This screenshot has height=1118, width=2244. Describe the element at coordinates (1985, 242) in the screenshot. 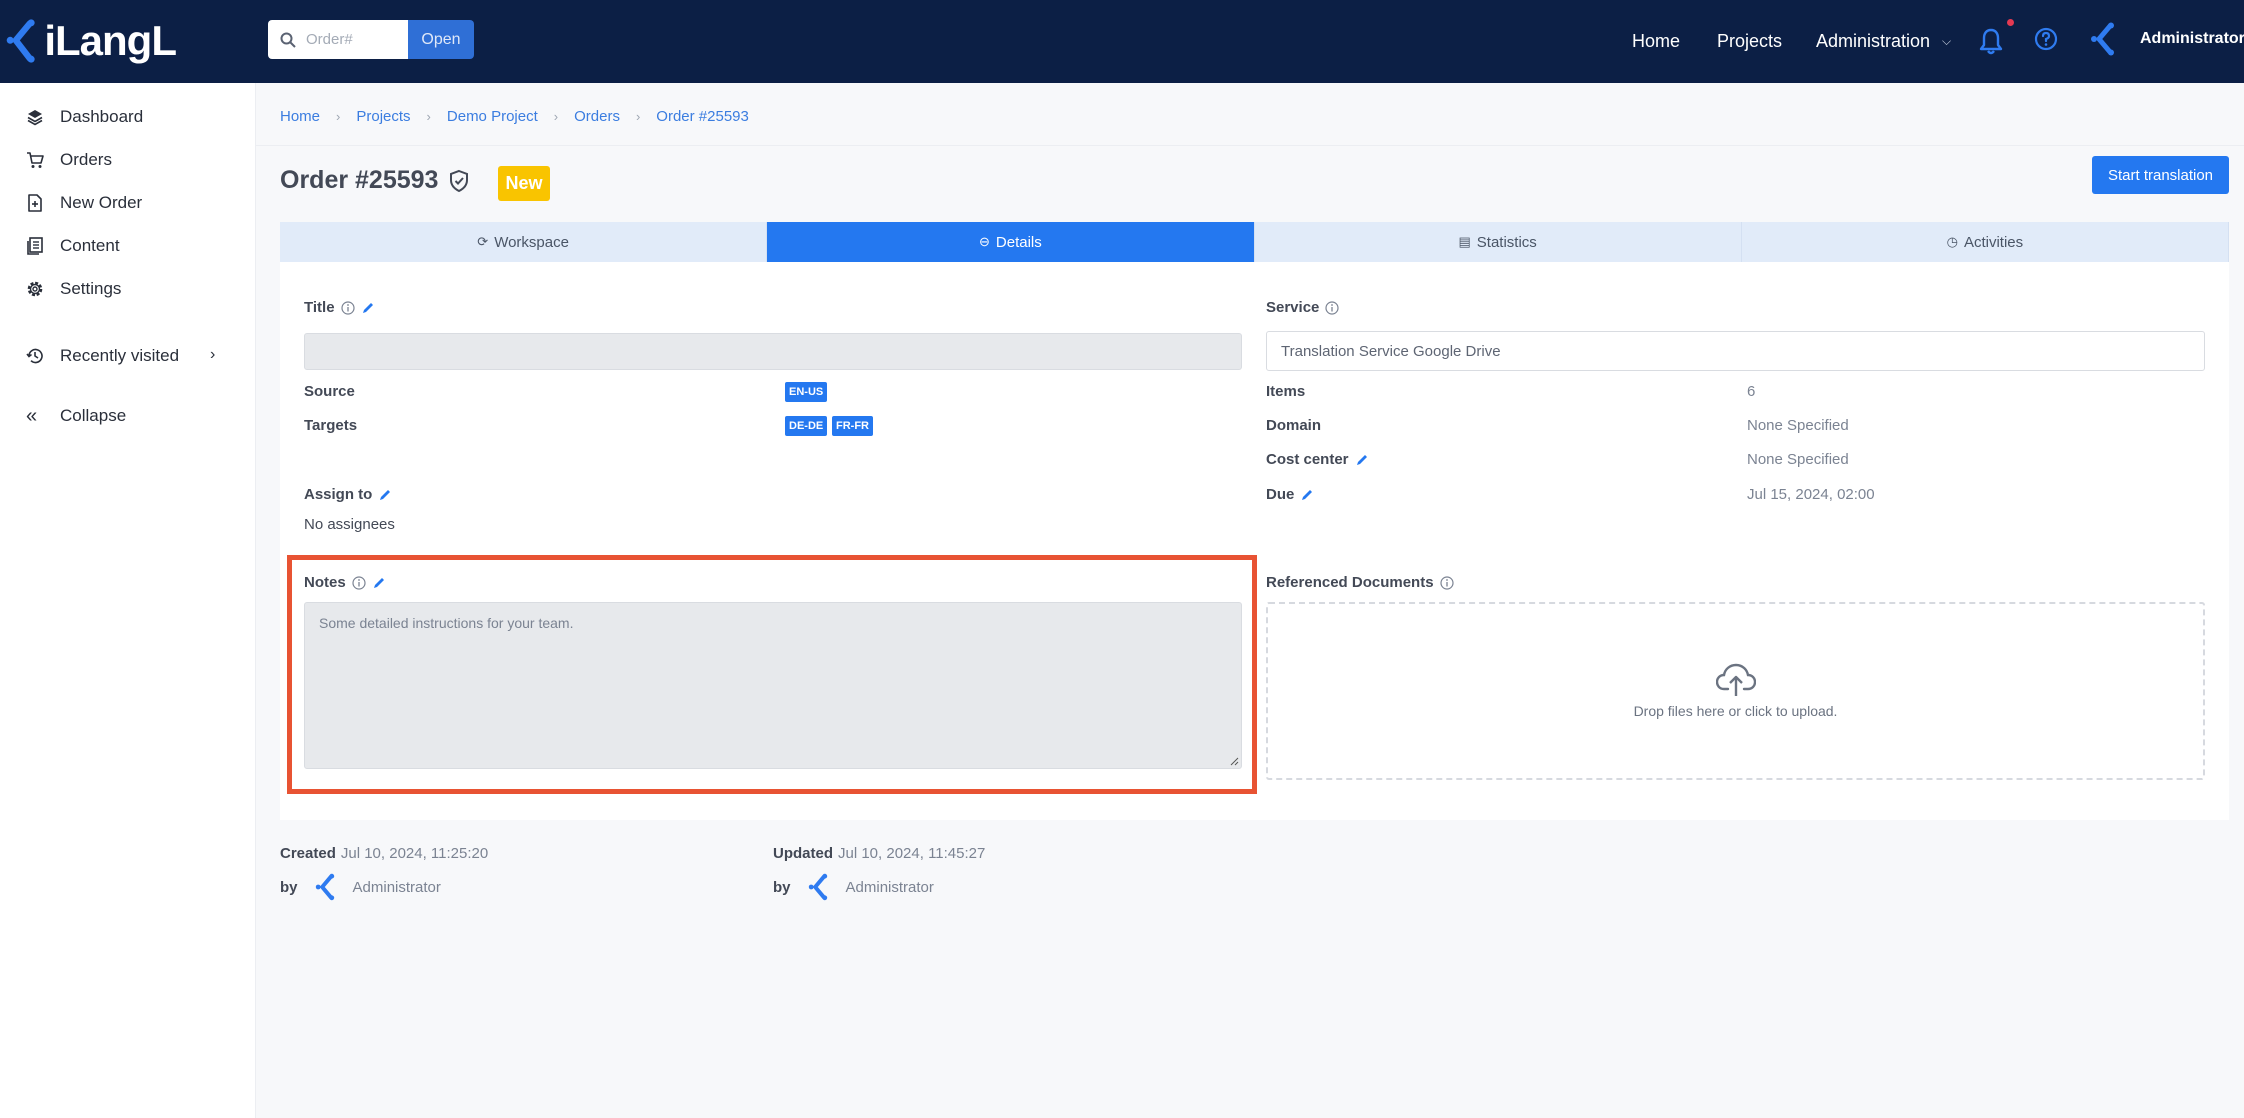

I see `tab-activities: ◷ Activities` at that location.